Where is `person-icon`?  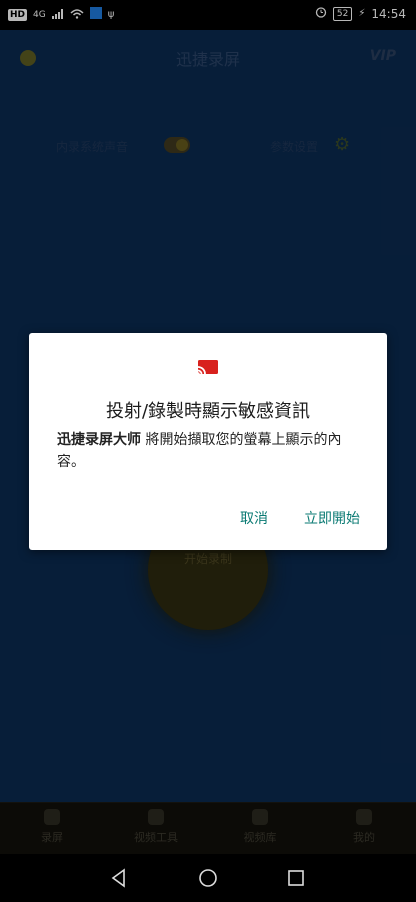
person-icon is located at coordinates (364, 817).